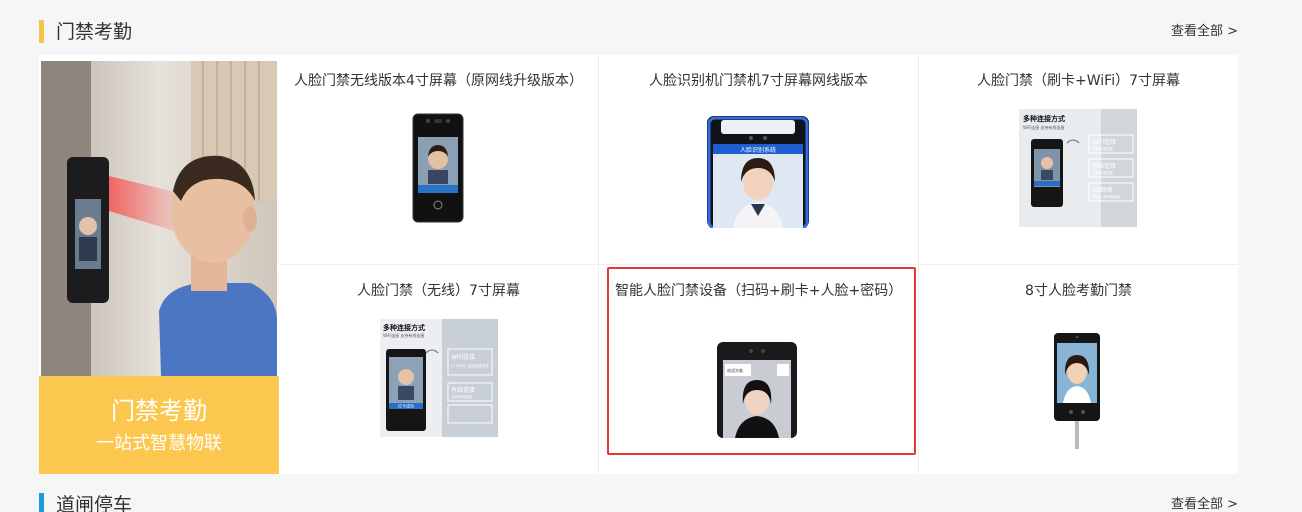 Image resolution: width=1302 pixels, height=512 pixels. I want to click on banner-title: 门禁考勤, so click(159, 411).